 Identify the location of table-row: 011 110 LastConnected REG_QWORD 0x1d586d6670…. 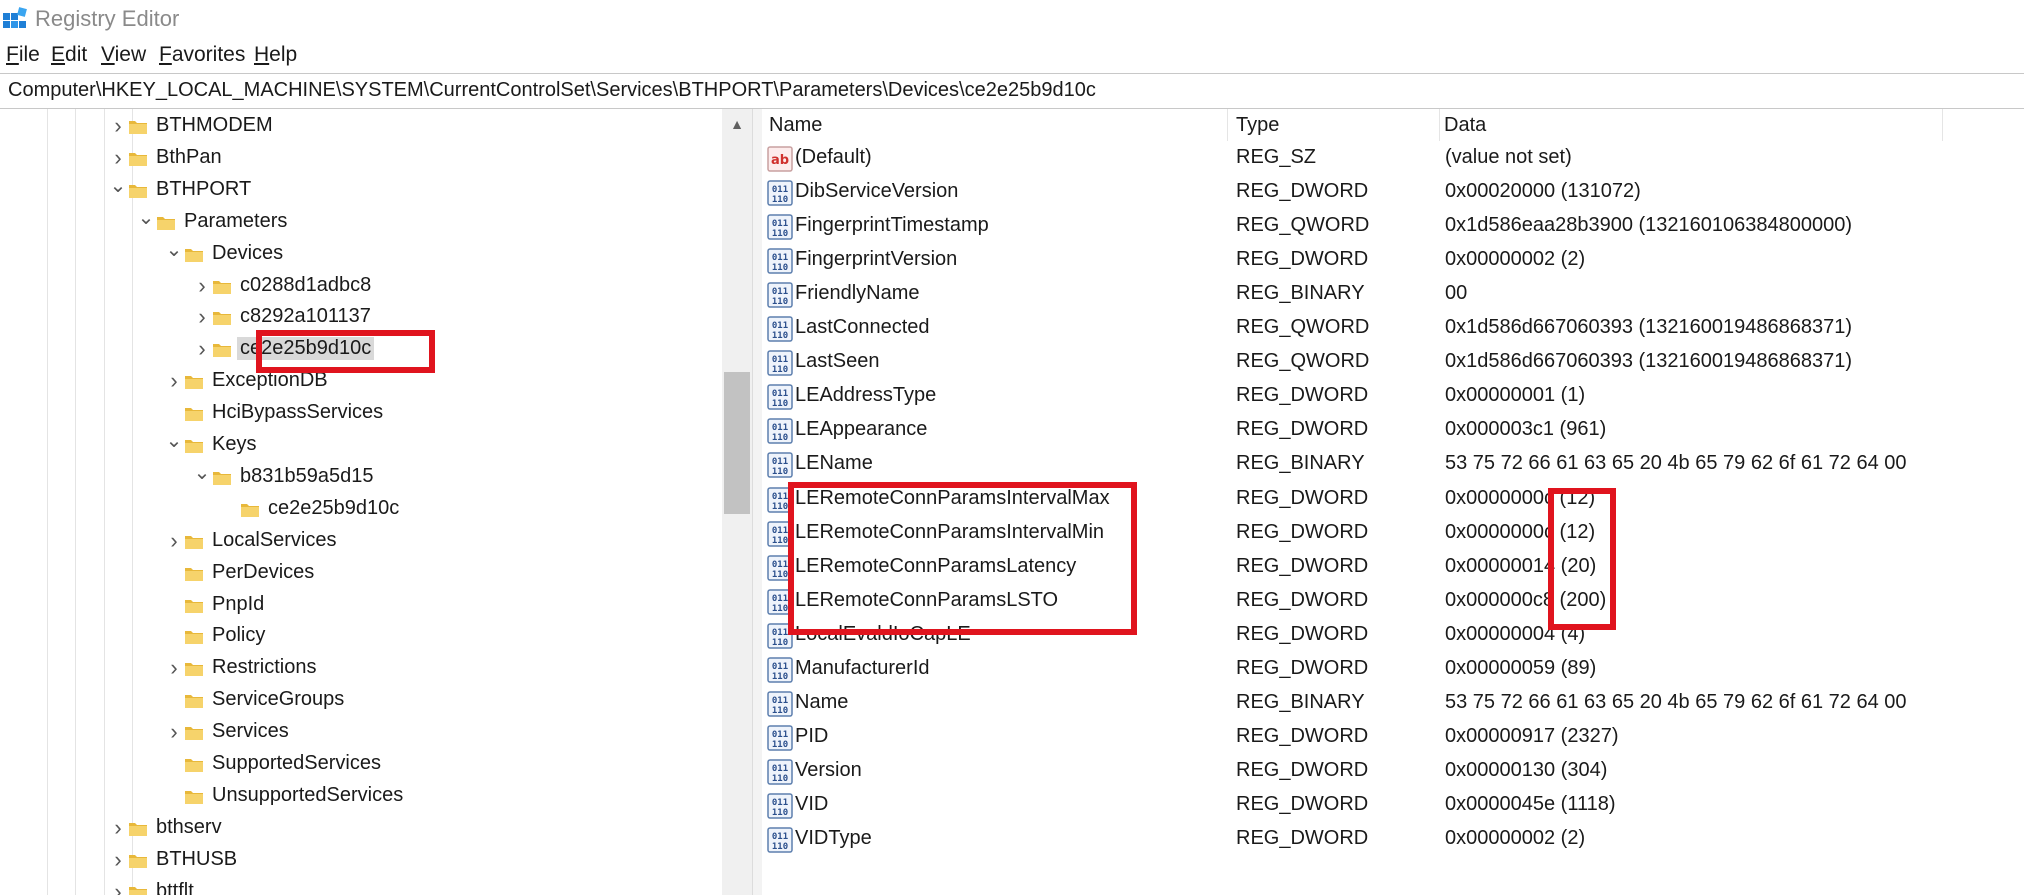
(1394, 329).